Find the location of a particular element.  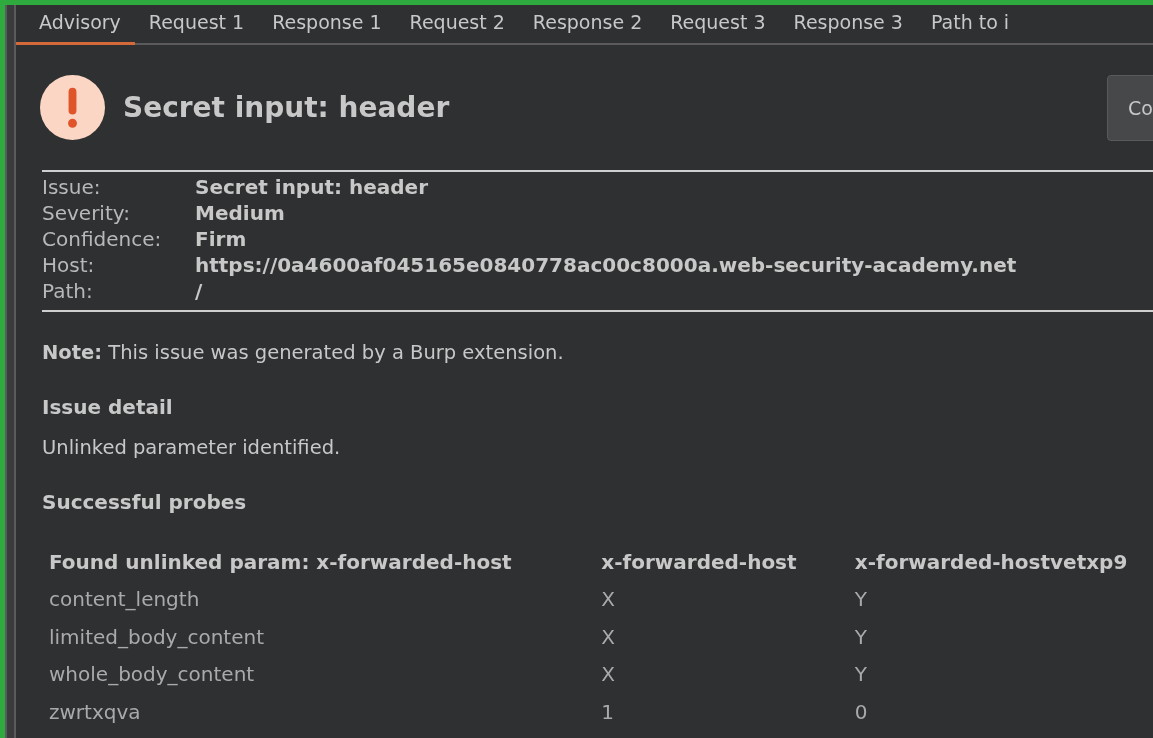

tab: Request 3 is located at coordinates (718, 25).